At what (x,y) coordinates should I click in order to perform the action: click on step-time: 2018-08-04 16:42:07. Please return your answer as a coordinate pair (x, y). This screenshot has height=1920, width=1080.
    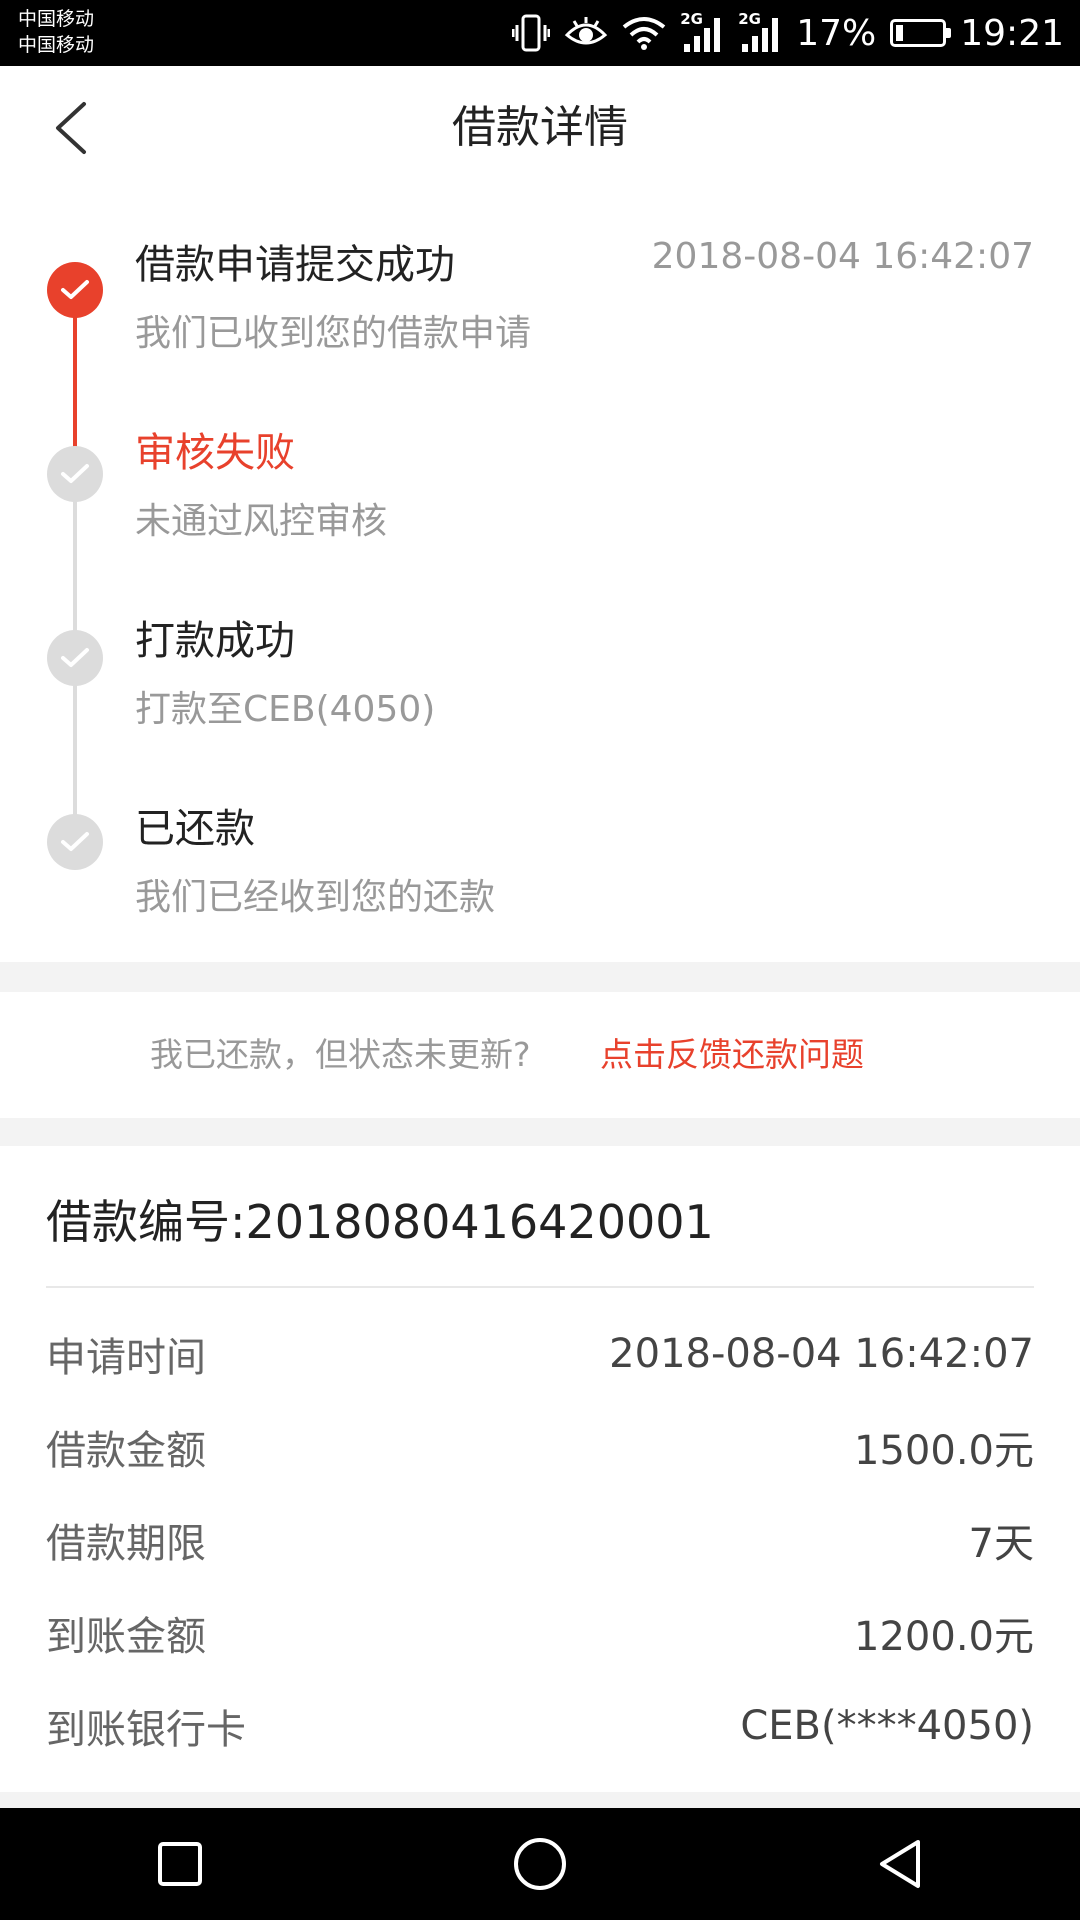
    Looking at the image, I should click on (842, 256).